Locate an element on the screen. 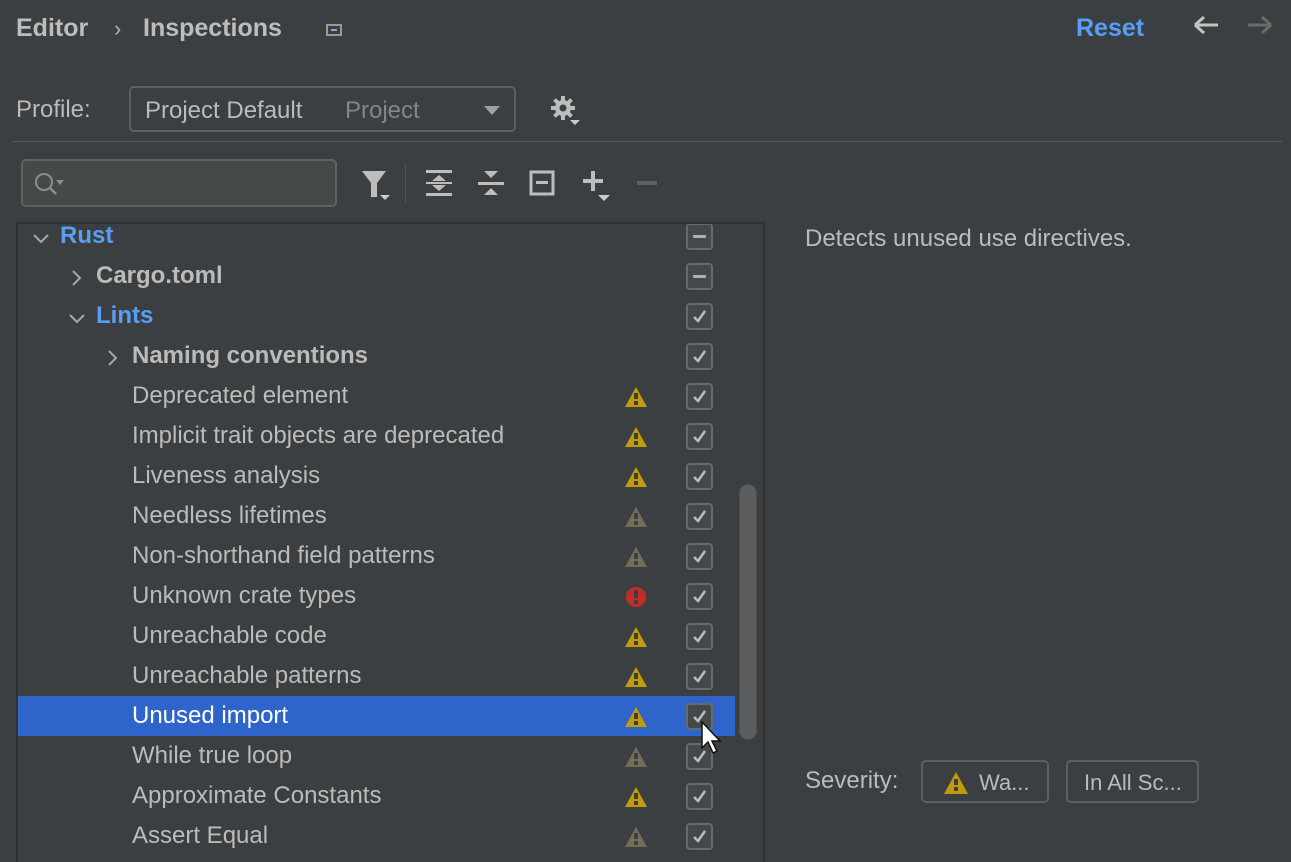 Image resolution: width=1291 pixels, height=862 pixels. inspection-description: Detects unused use directives. is located at coordinates (968, 238).